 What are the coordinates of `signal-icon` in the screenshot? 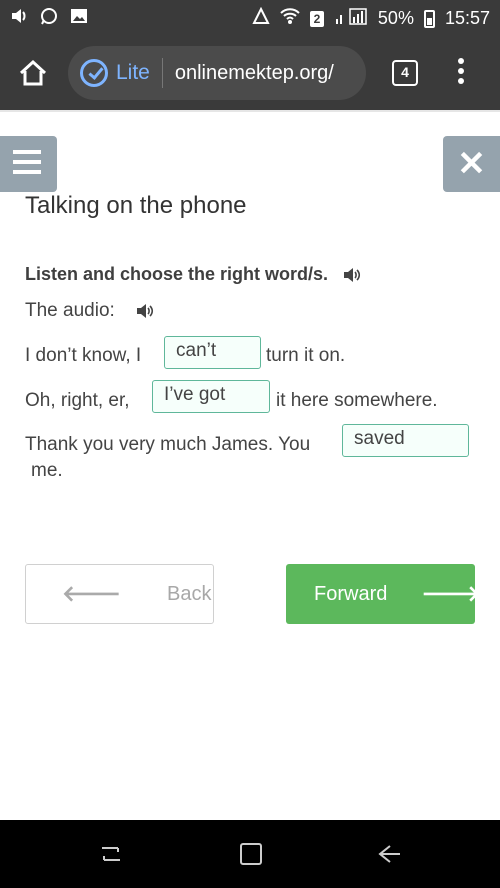 It's located at (351, 18).